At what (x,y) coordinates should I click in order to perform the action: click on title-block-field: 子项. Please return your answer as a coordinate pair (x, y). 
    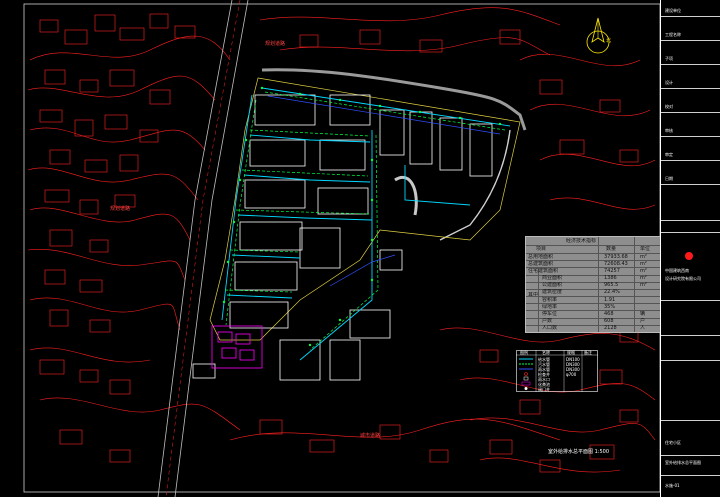
    Looking at the image, I should click on (669, 58).